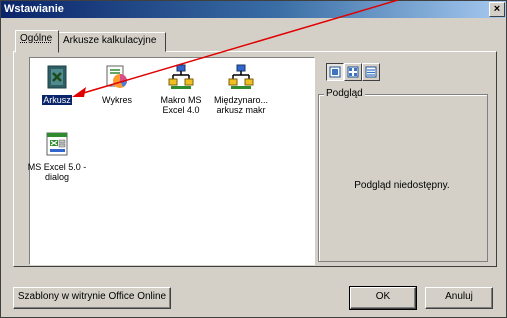 The height and width of the screenshot is (318, 507). Describe the element at coordinates (497, 9) in the screenshot. I see `close-button: ×` at that location.